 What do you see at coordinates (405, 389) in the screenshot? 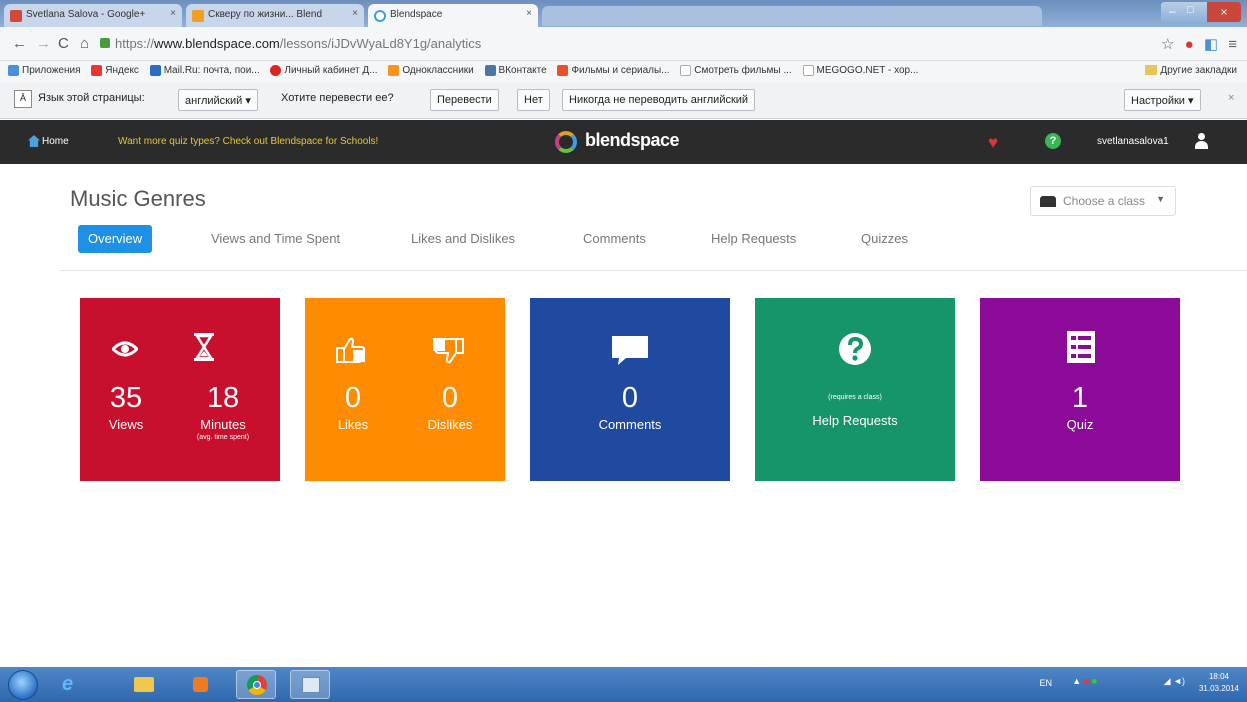
I see `likes-card: 0 Likes 0 Dislikes` at bounding box center [405, 389].